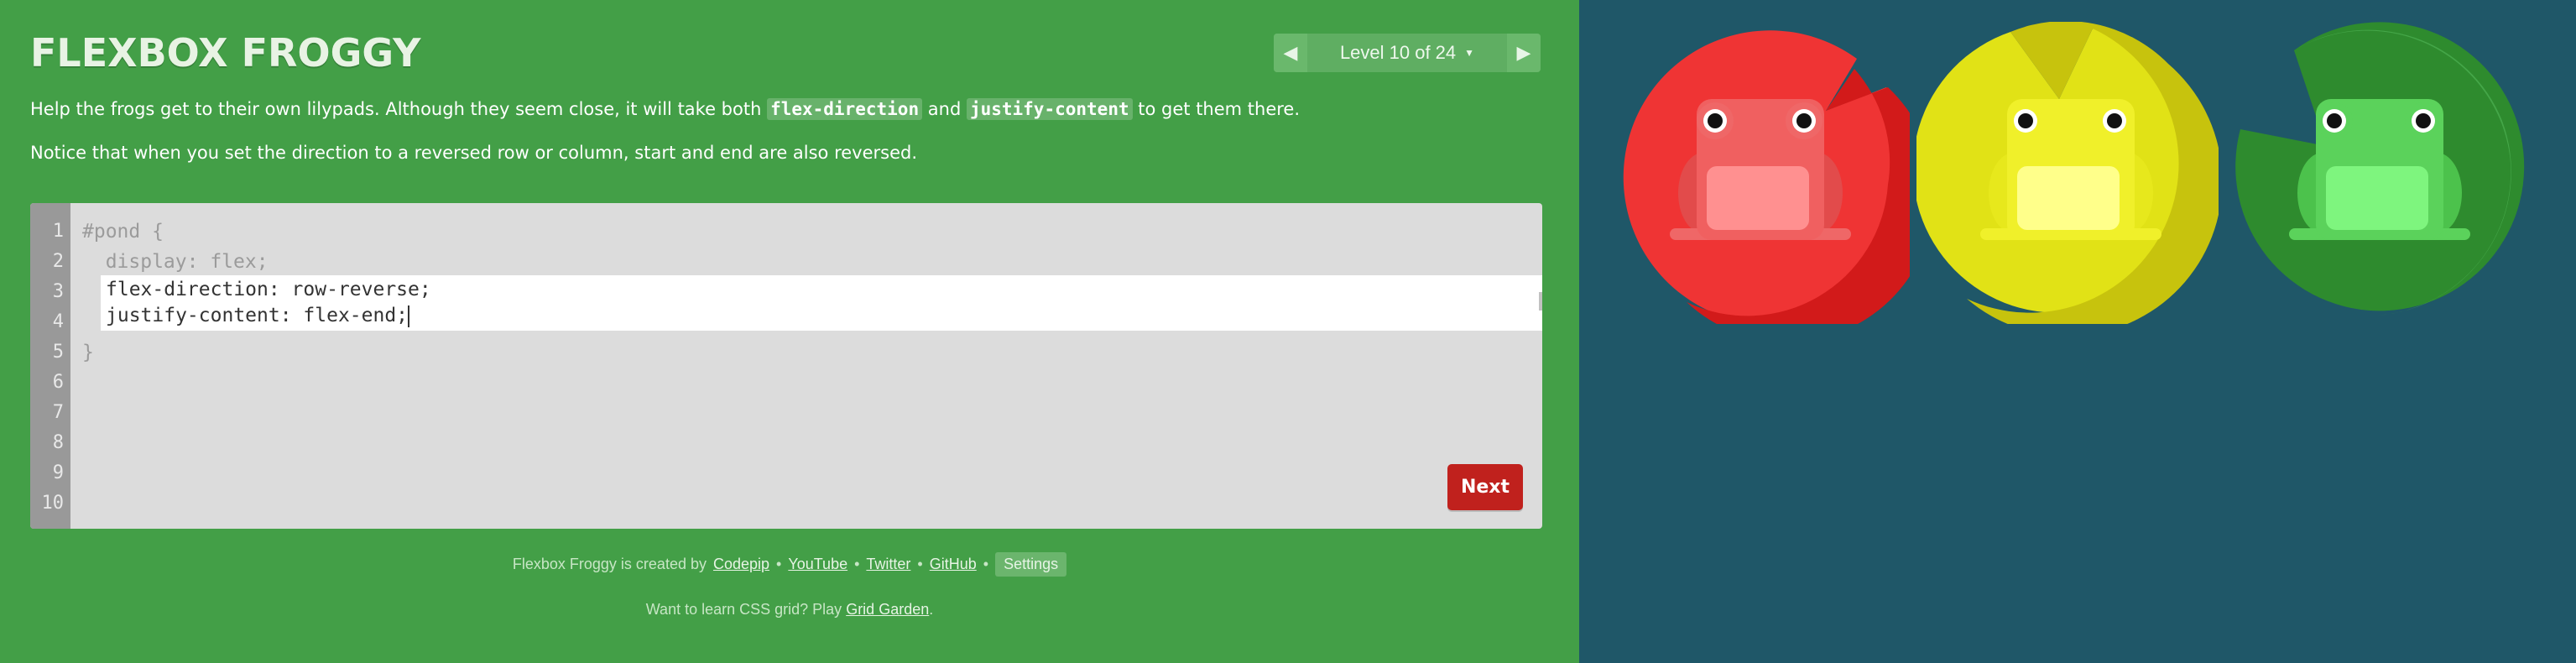  I want to click on scroll-thumb, so click(1540, 301).